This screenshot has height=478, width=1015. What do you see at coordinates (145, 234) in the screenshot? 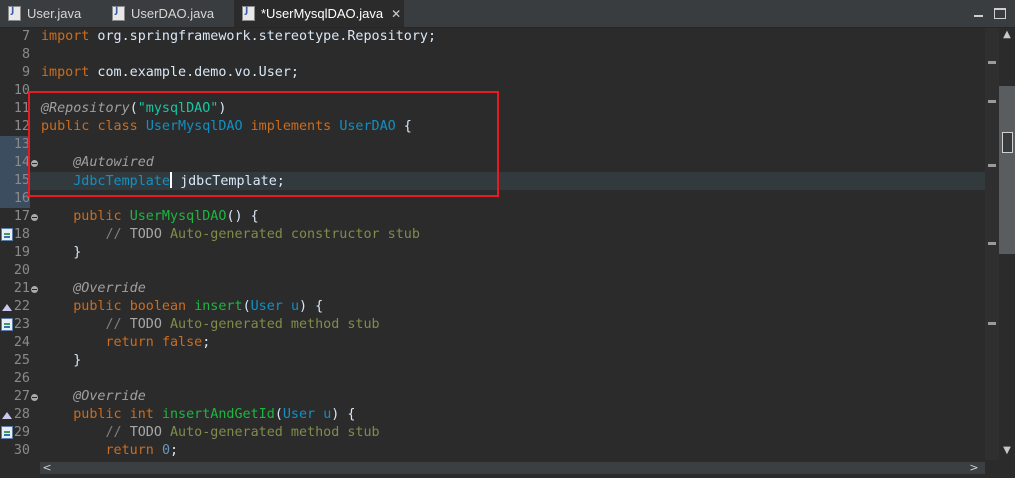
I see `todo-tag: TODO` at bounding box center [145, 234].